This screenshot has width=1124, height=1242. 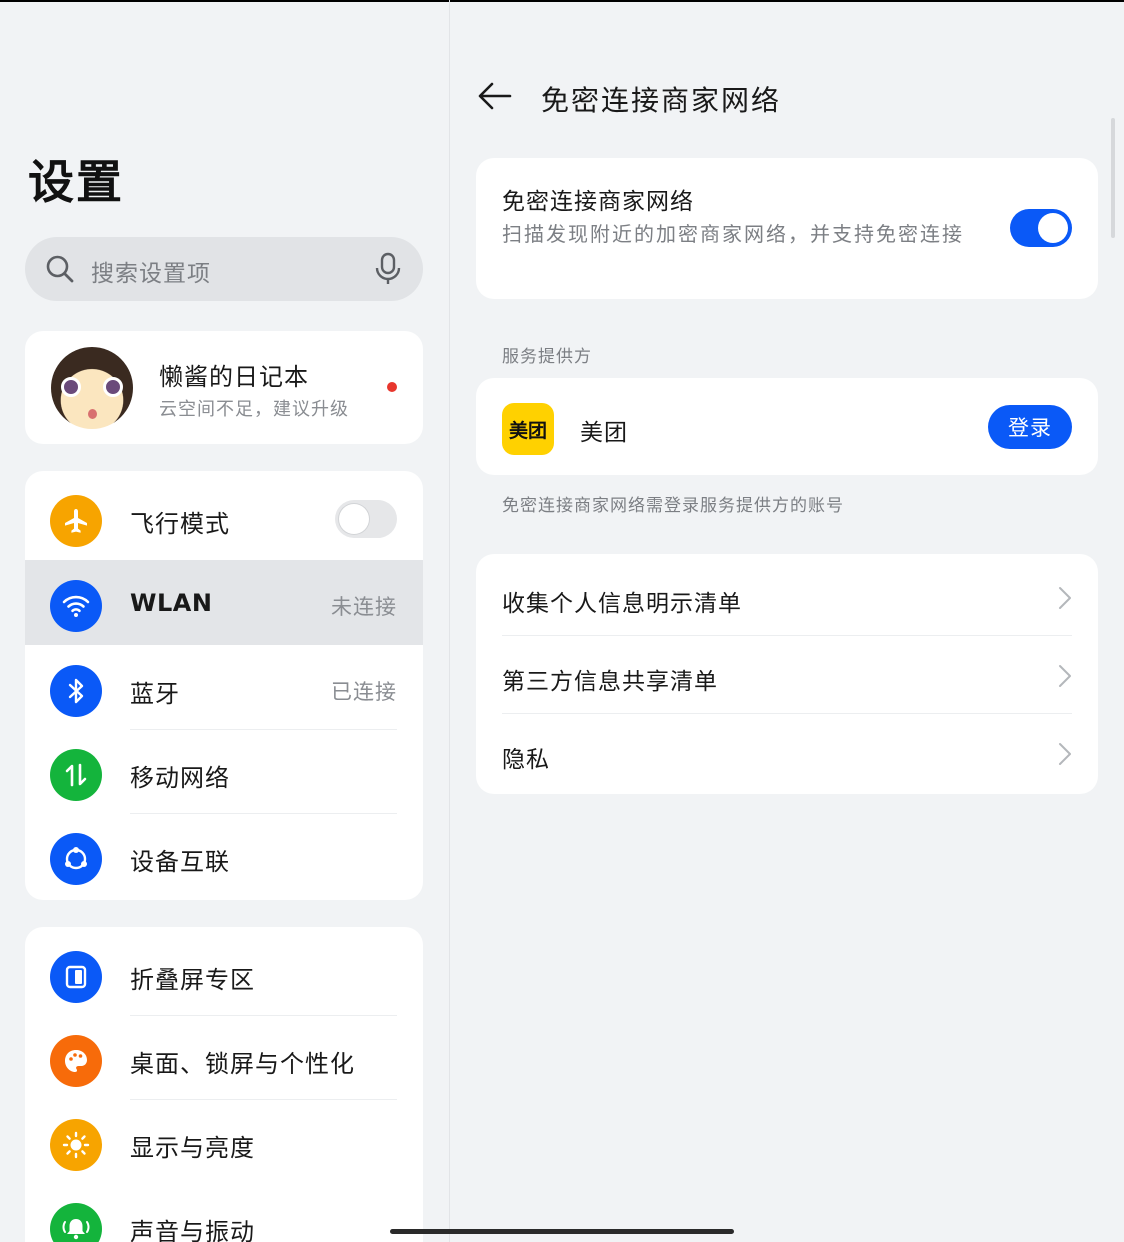 What do you see at coordinates (171, 603) in the screenshot?
I see `sidebar-item-label: WLAN` at bounding box center [171, 603].